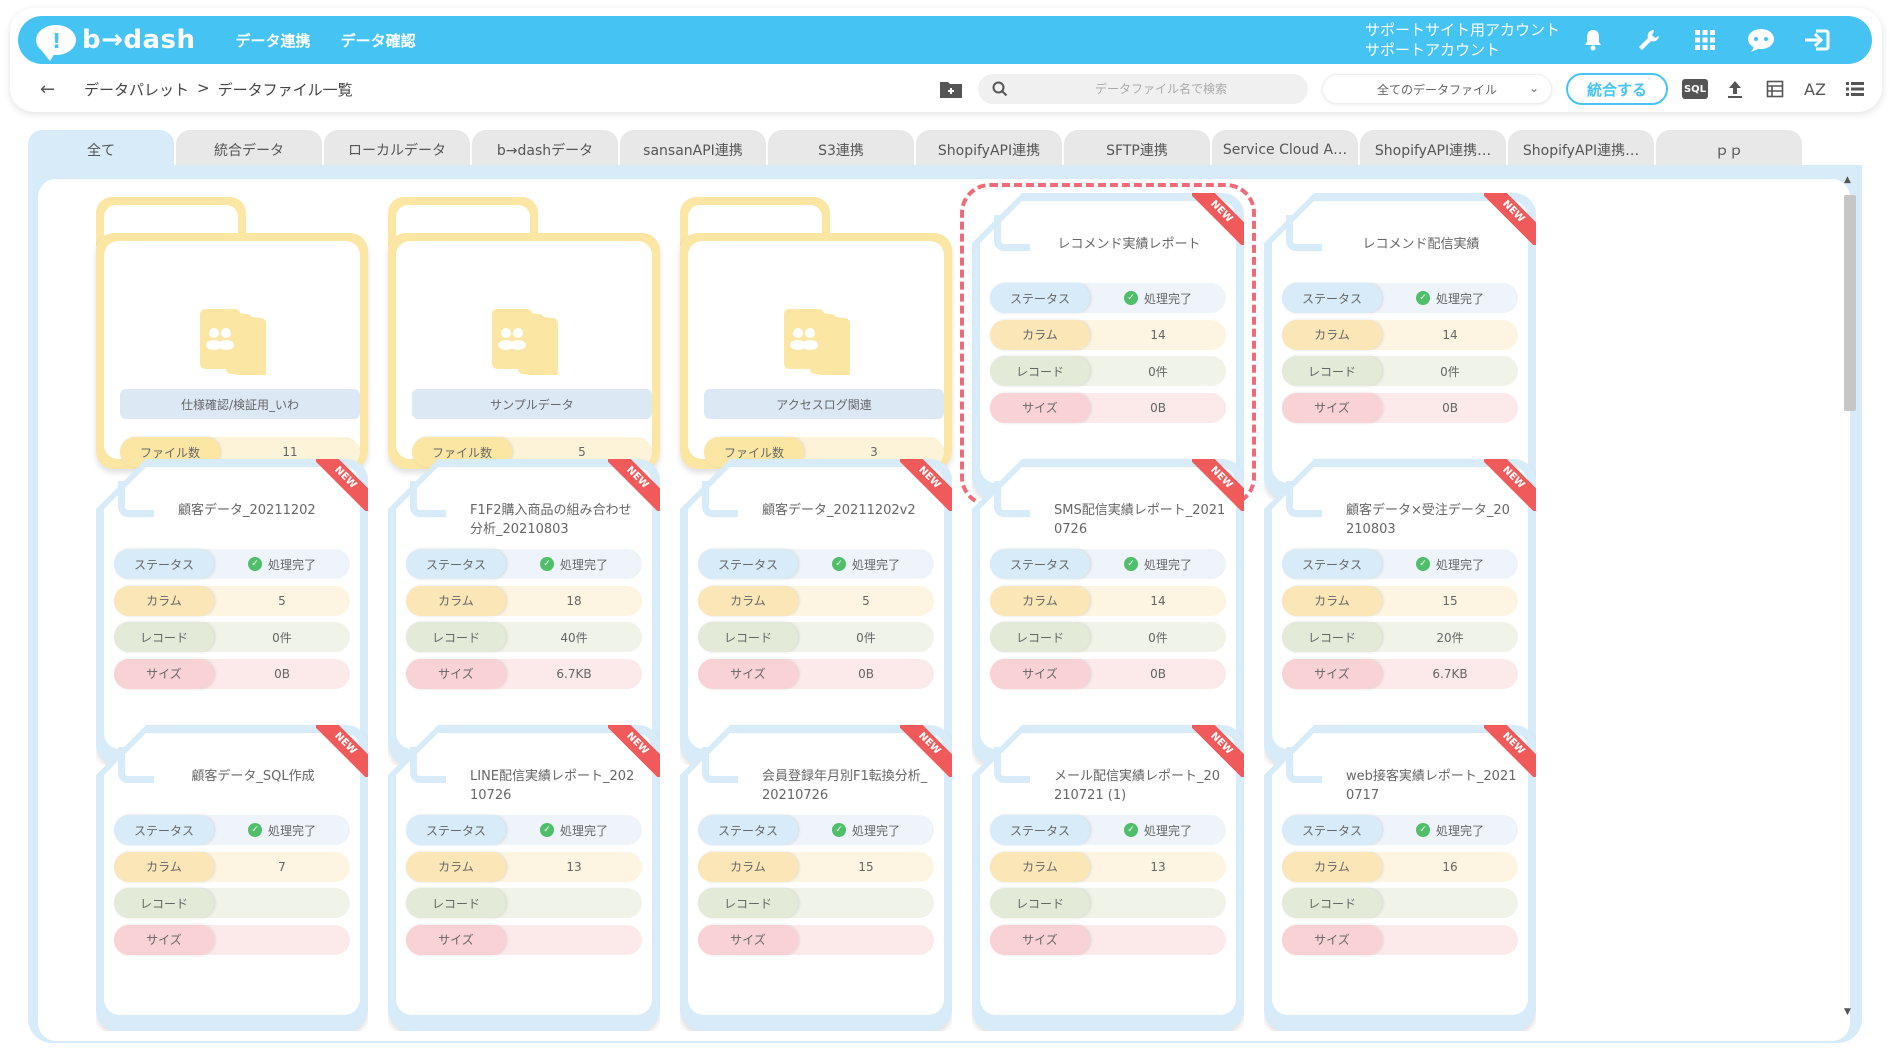  What do you see at coordinates (1649, 40) in the screenshot?
I see `wrench-icon` at bounding box center [1649, 40].